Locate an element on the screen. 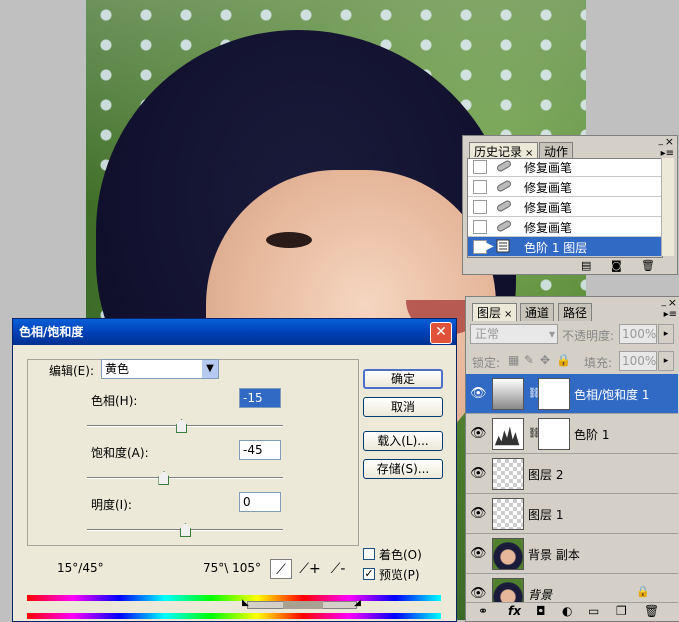 This screenshot has height=622, width=679. link-icon: ⚭ is located at coordinates (483, 611).